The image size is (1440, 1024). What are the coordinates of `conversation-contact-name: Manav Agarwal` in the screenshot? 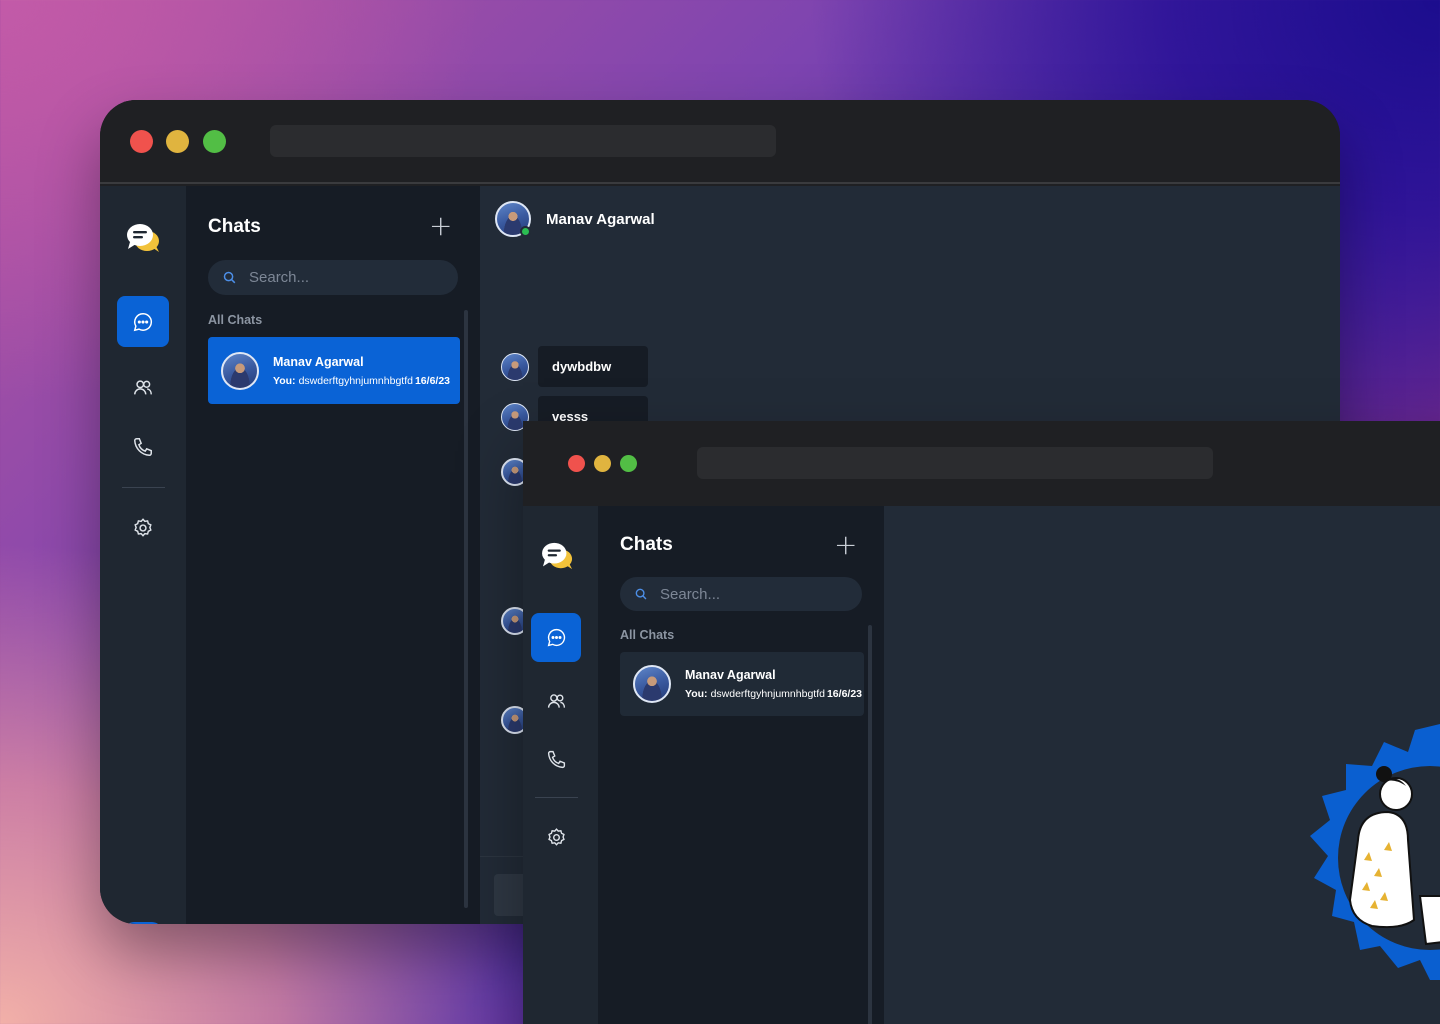 It's located at (600, 219).